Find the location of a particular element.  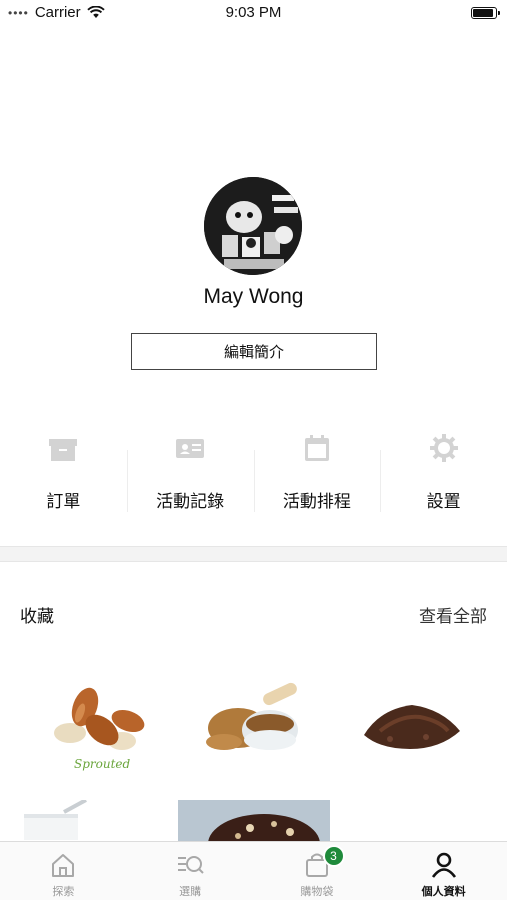

menu-item-label: 活動記錄 is located at coordinates (190, 502).